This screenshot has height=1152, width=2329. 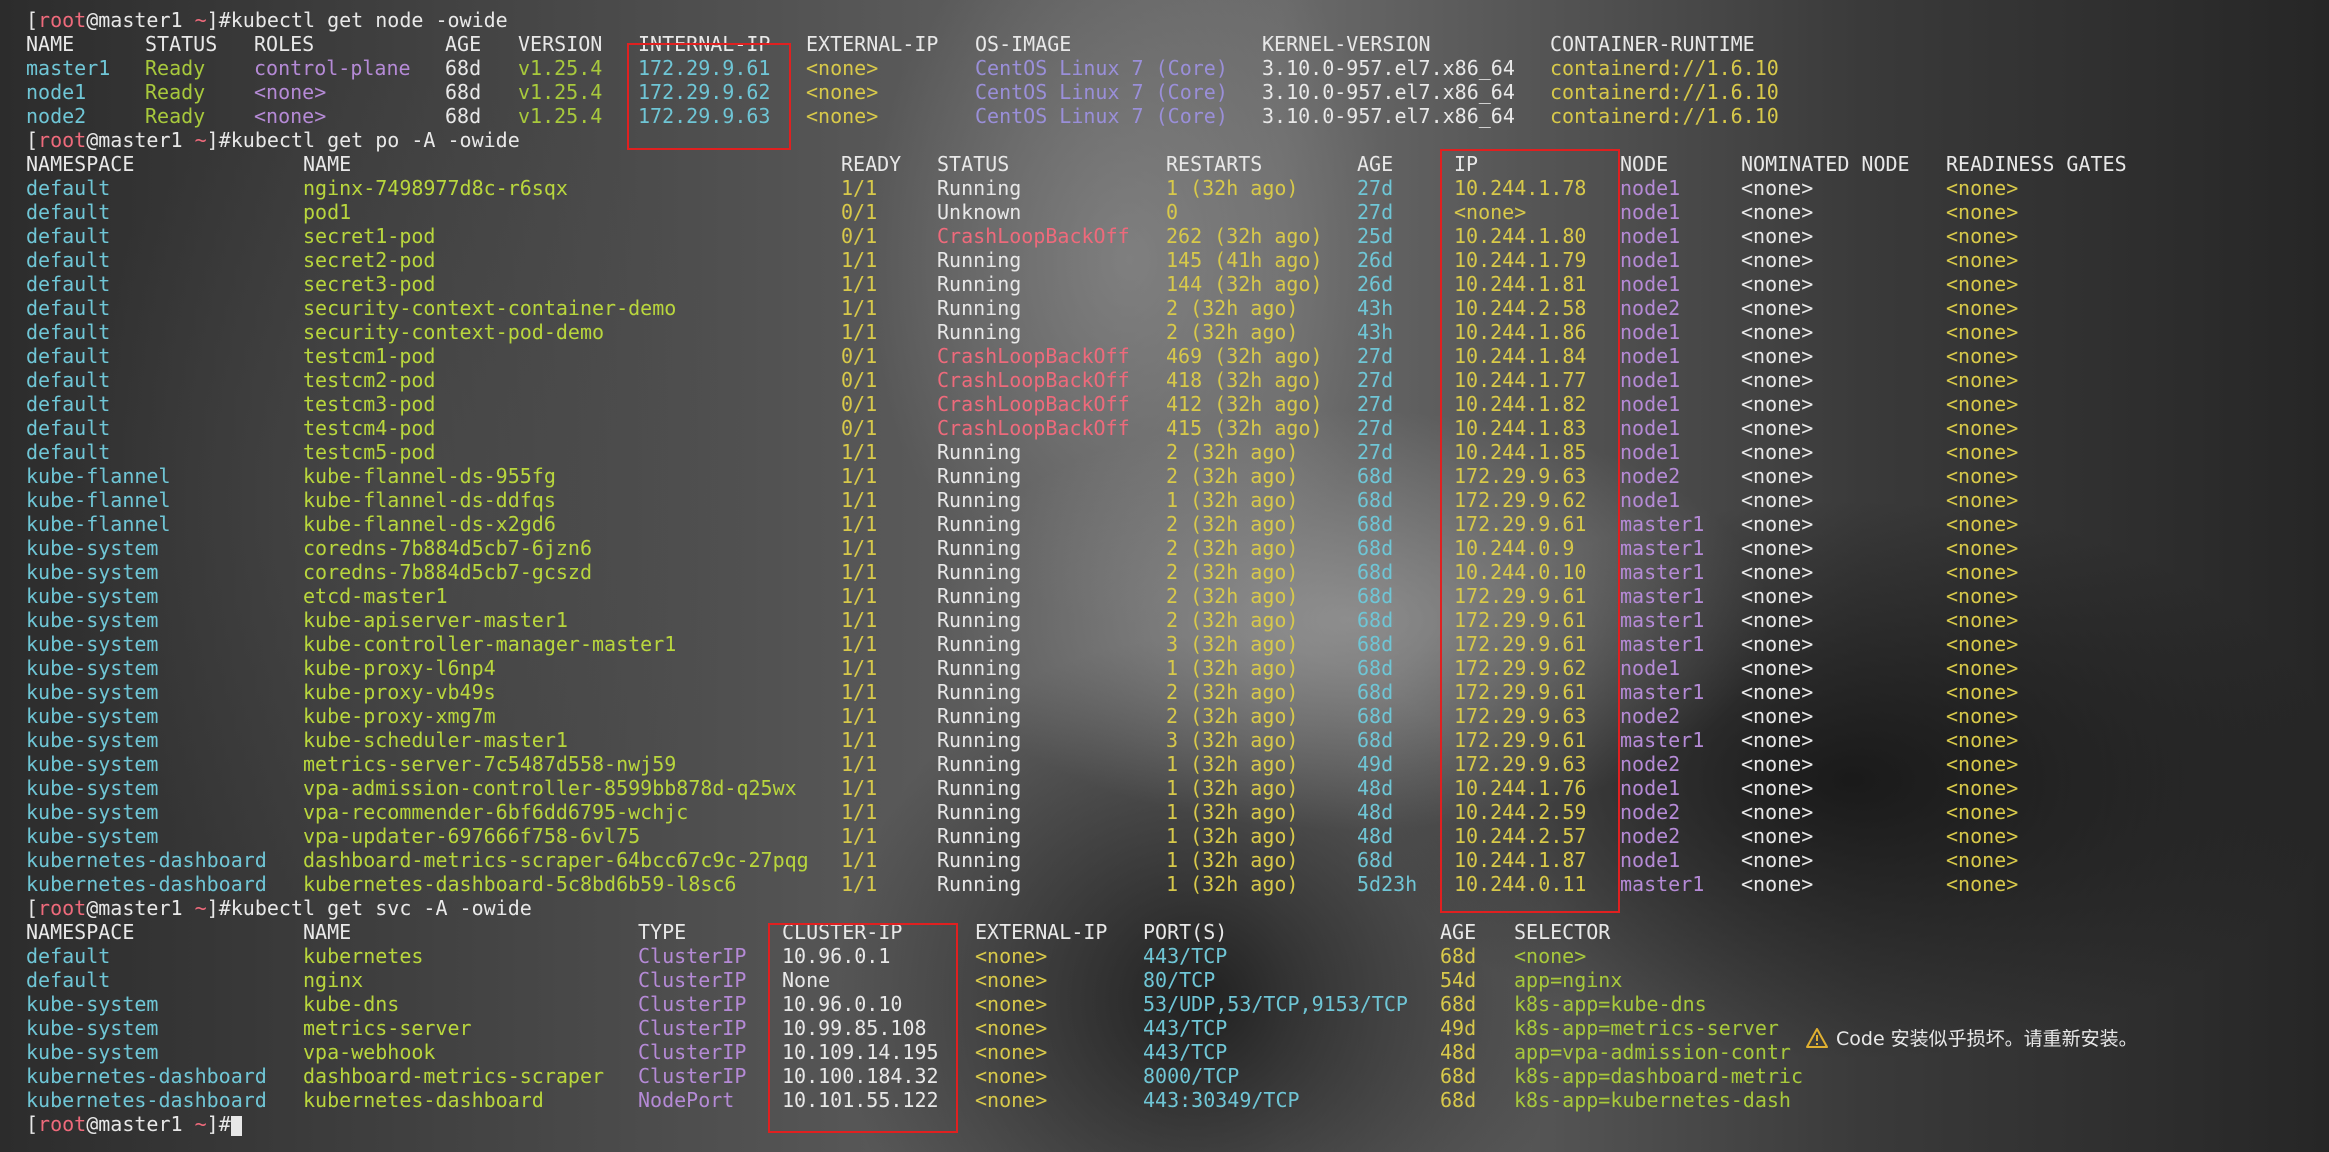 What do you see at coordinates (1375, 308) in the screenshot?
I see `pod-cell: 43h` at bounding box center [1375, 308].